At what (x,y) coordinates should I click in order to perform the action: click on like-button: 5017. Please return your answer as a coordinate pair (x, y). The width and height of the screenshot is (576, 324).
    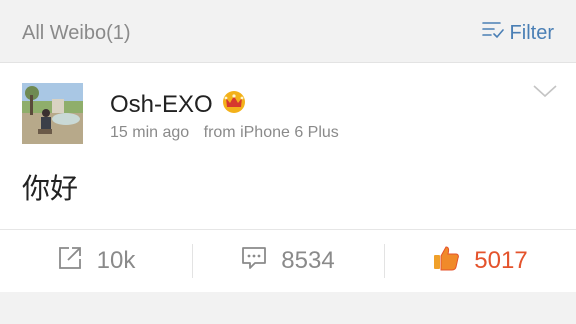
    Looking at the image, I should click on (480, 261).